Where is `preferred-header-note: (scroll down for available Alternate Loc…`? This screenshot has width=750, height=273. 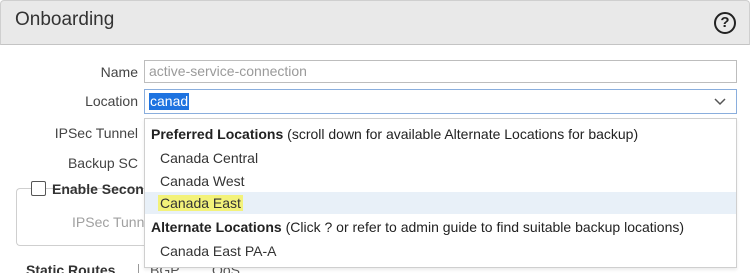 preferred-header-note: (scroll down for available Alternate Loc… is located at coordinates (461, 134).